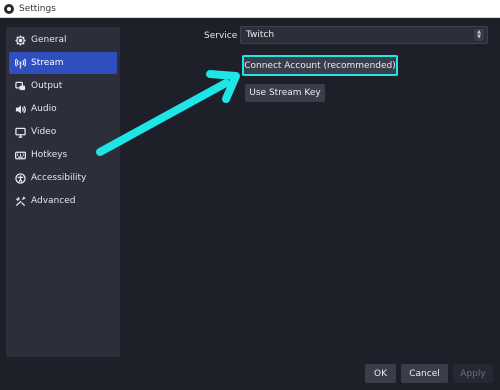 The image size is (500, 390). I want to click on speaker-icon, so click(20, 109).